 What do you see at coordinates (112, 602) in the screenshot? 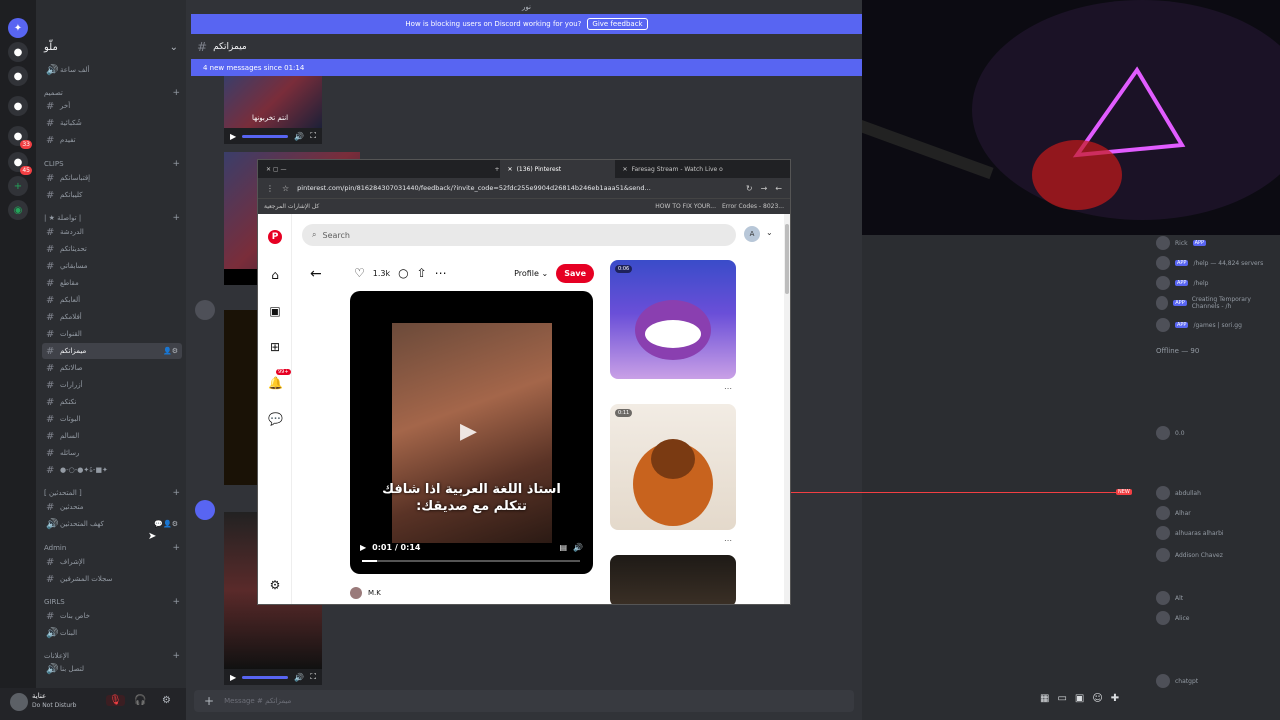
I see `category: GIRLS +` at bounding box center [112, 602].